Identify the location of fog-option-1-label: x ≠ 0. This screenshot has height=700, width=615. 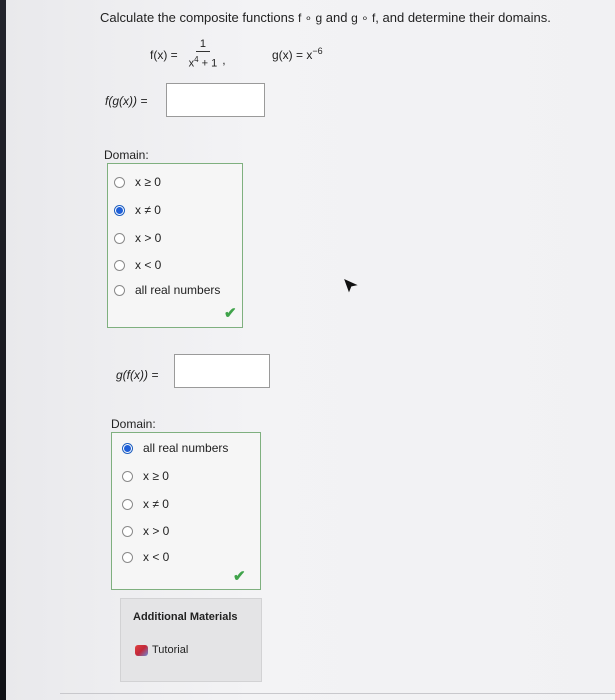
(148, 210).